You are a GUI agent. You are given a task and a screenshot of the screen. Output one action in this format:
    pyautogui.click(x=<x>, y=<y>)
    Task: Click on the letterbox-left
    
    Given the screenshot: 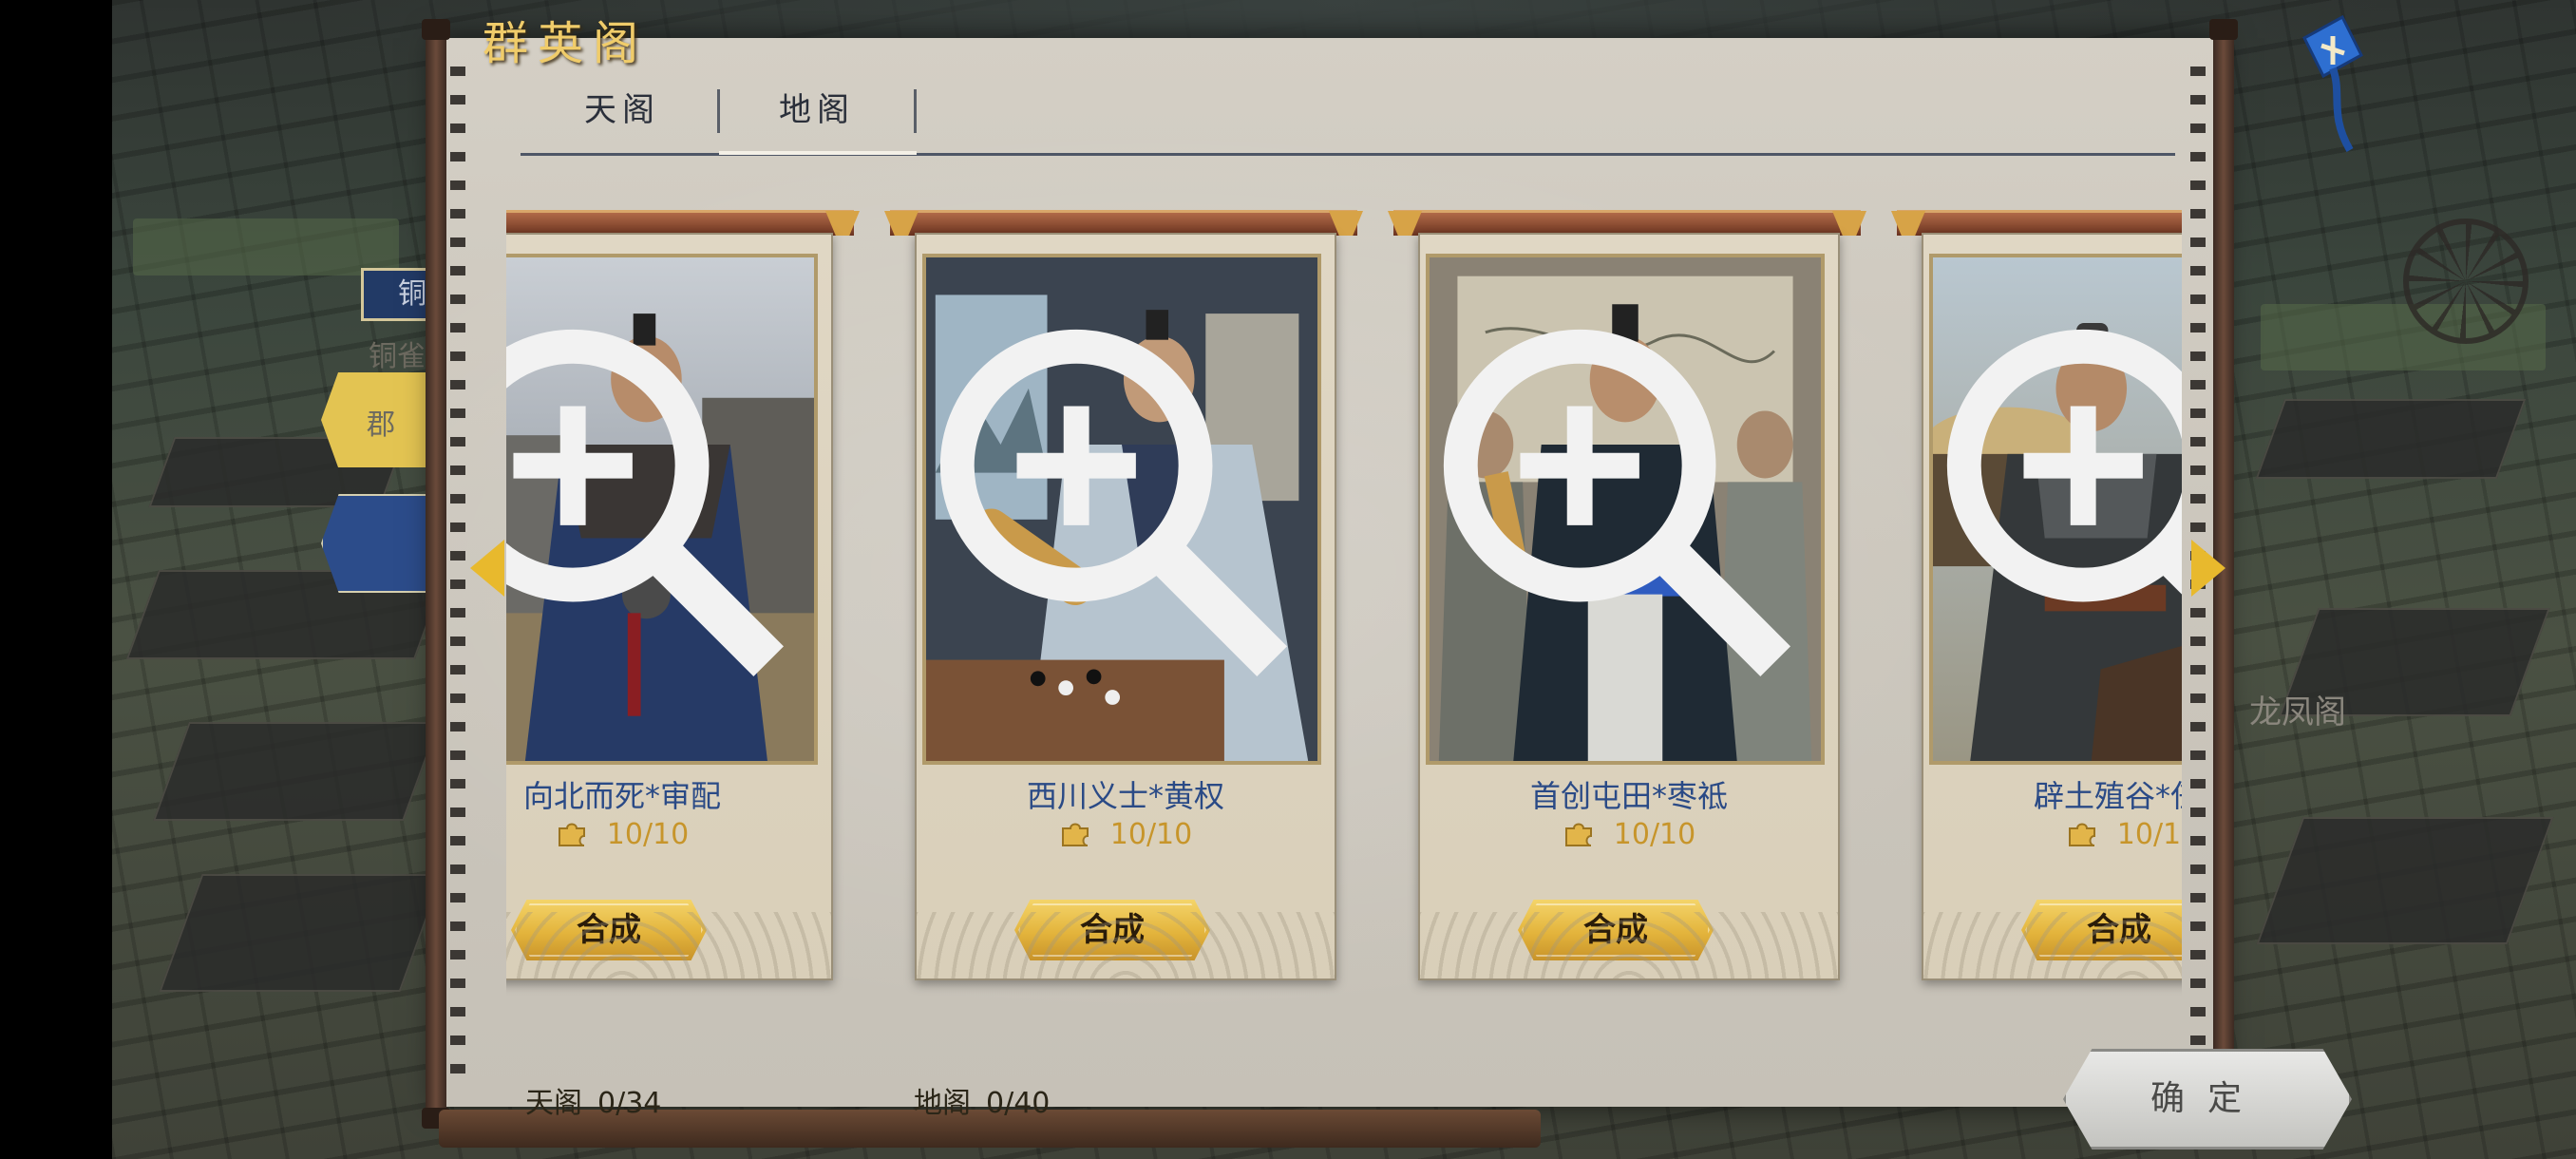 What is the action you would take?
    pyautogui.click(x=56, y=579)
    